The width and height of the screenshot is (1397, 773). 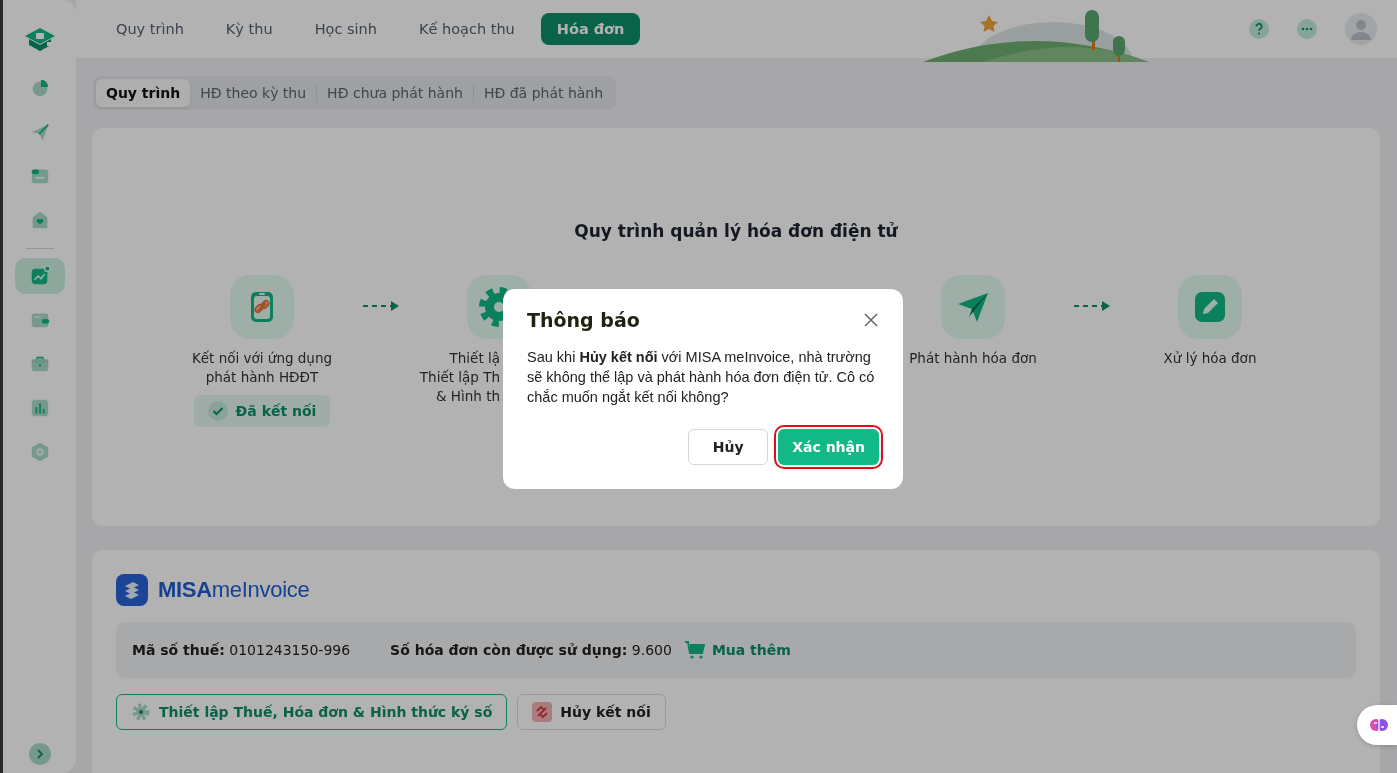 I want to click on close-button, so click(x=871, y=319).